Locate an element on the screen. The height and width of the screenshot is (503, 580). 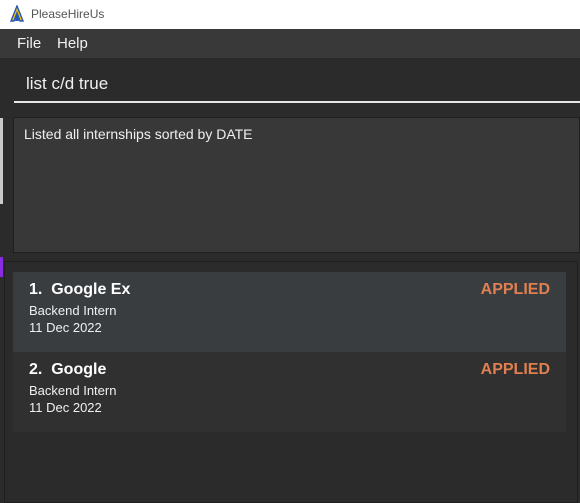
window-title: PleaseHireUs is located at coordinates (68, 14).